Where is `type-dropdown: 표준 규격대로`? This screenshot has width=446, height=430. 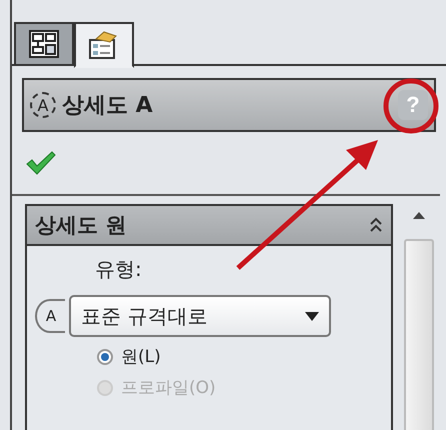 type-dropdown: 표준 규격대로 is located at coordinates (200, 316).